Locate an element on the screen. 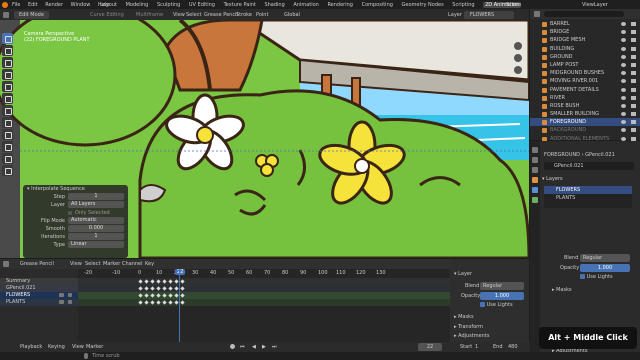  layer-op-select: All Layers is located at coordinates (96, 204).